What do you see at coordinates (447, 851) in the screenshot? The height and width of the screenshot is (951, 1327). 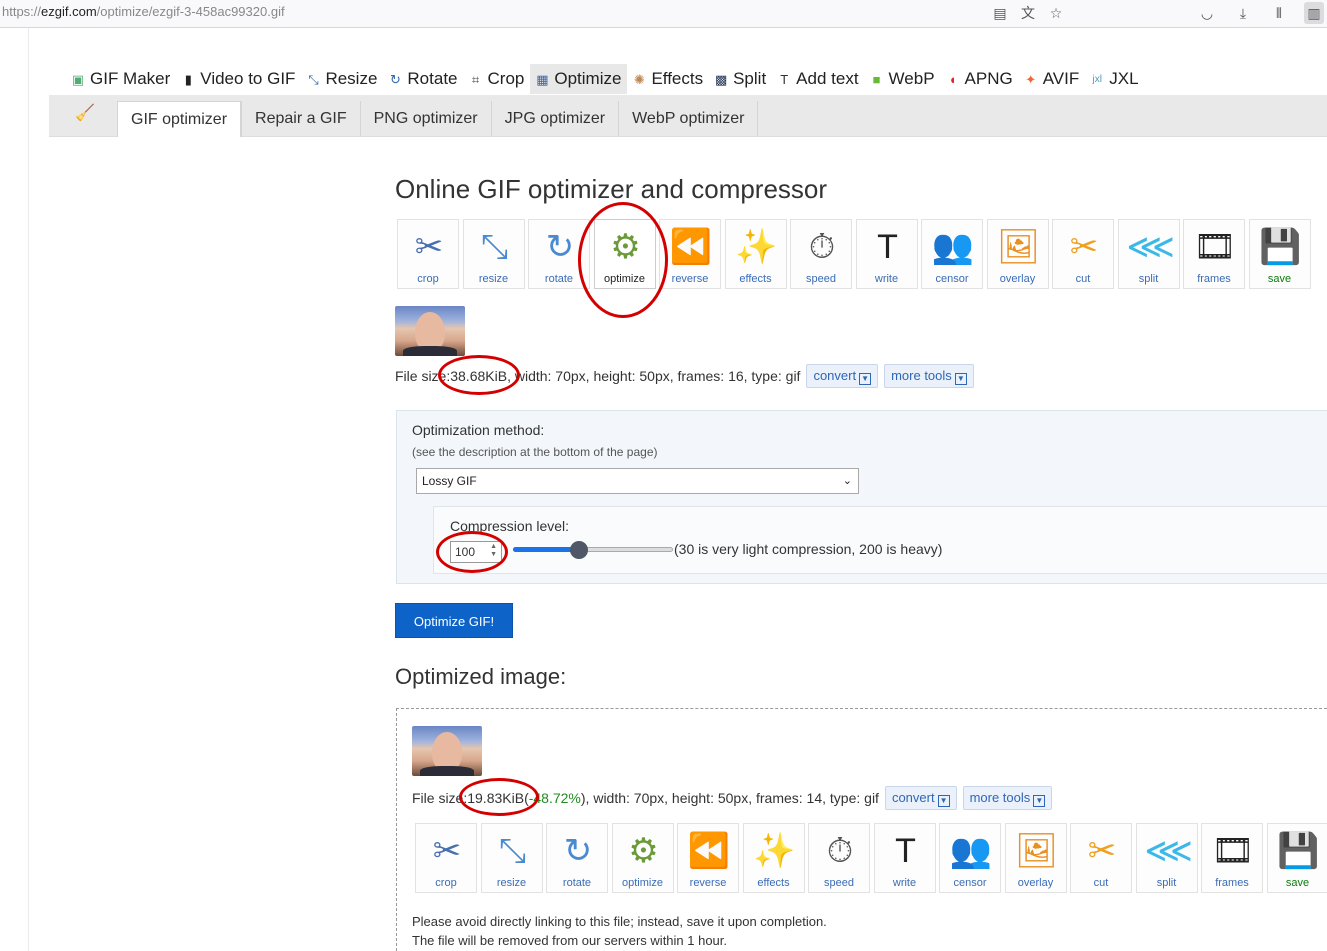 I see `crop-tool-icon: ✂` at bounding box center [447, 851].